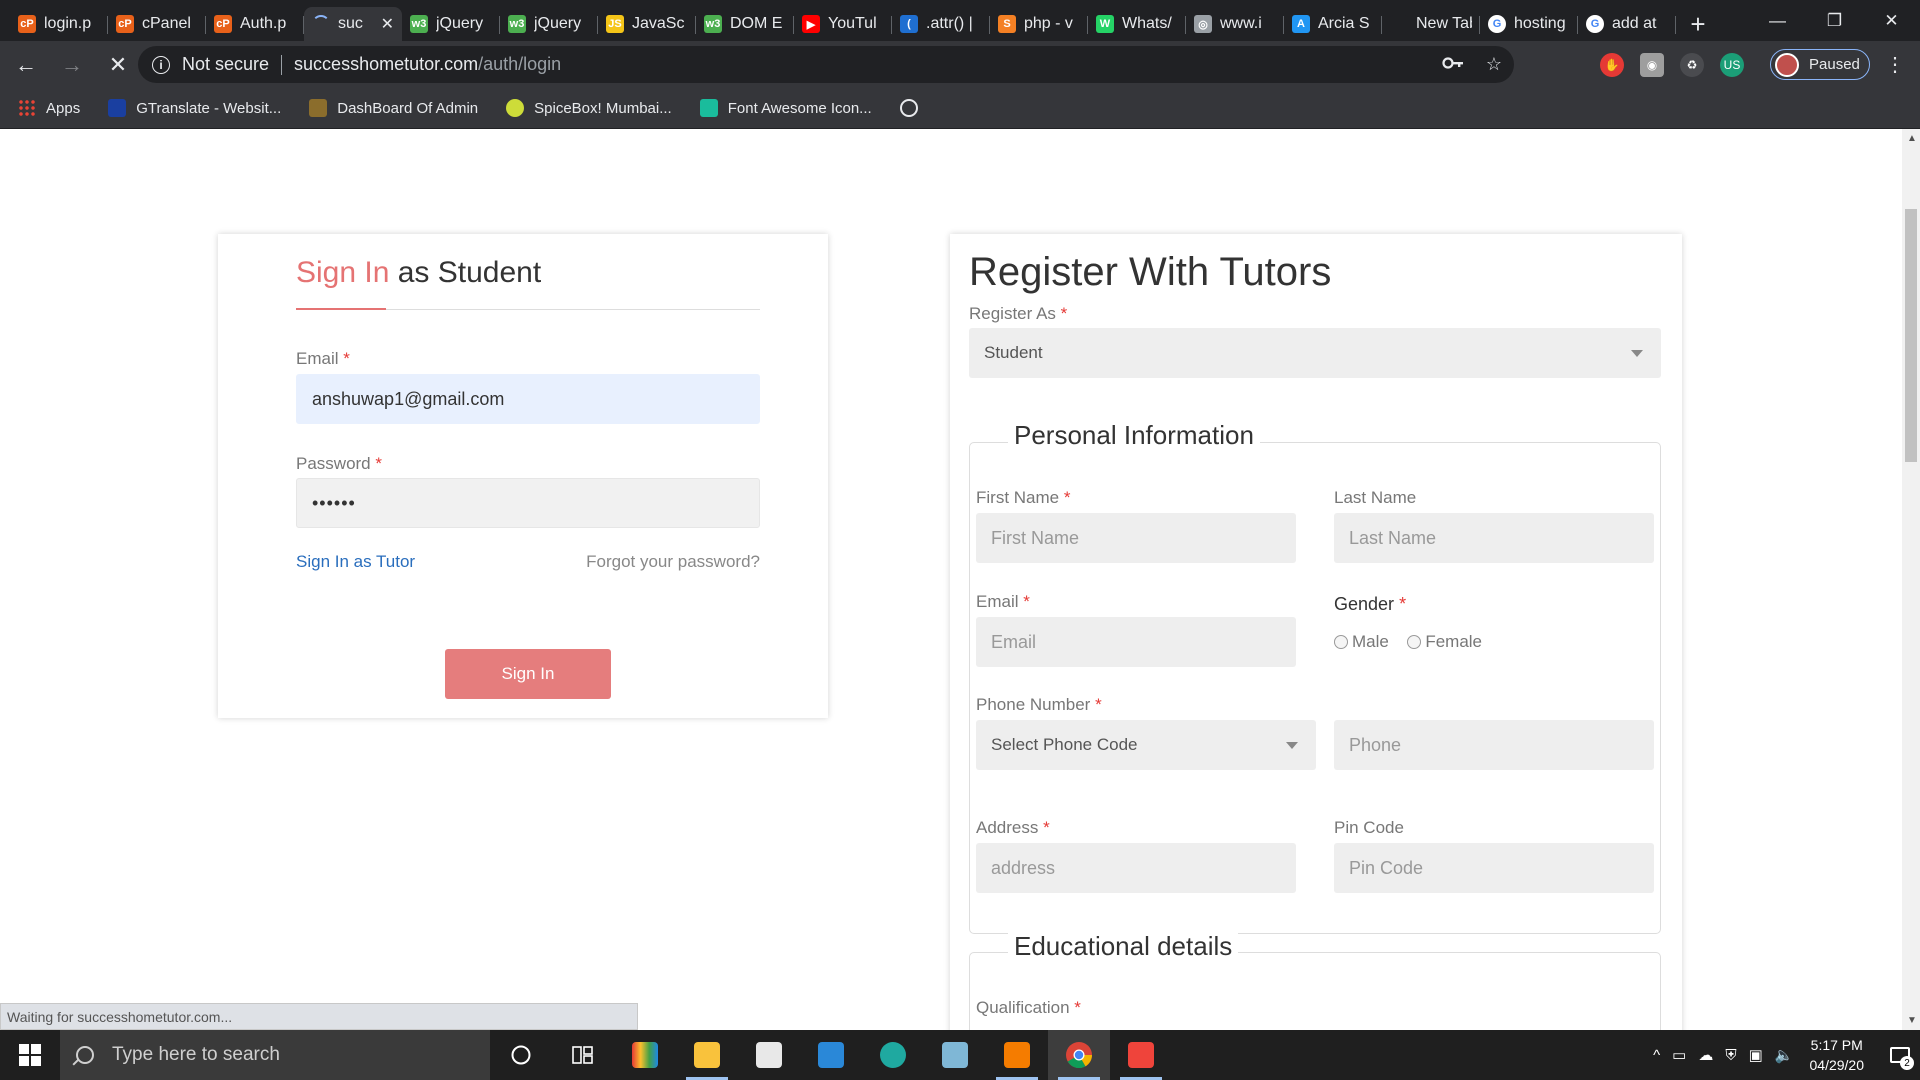  I want to click on forward-button: →, so click(72, 65).